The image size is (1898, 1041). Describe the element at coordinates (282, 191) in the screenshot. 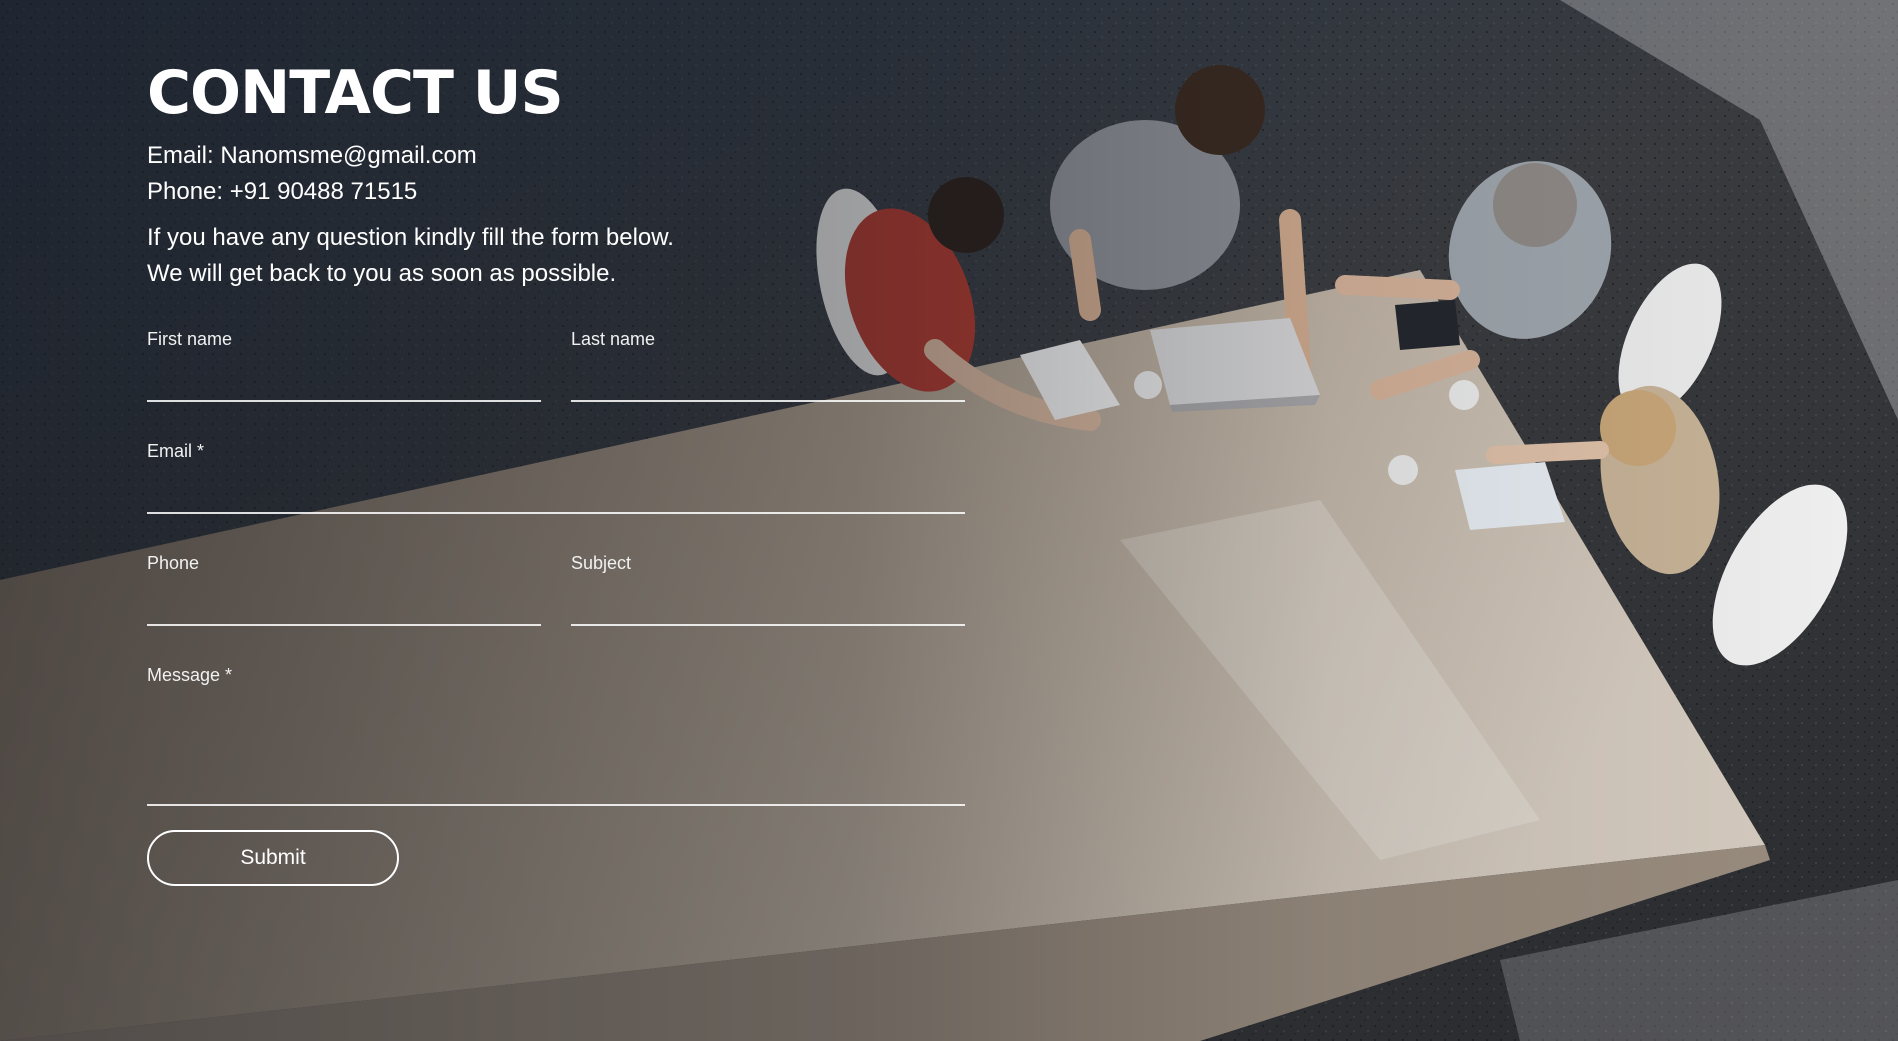

I see `phone-line: Phone: +91 90488 71515` at that location.